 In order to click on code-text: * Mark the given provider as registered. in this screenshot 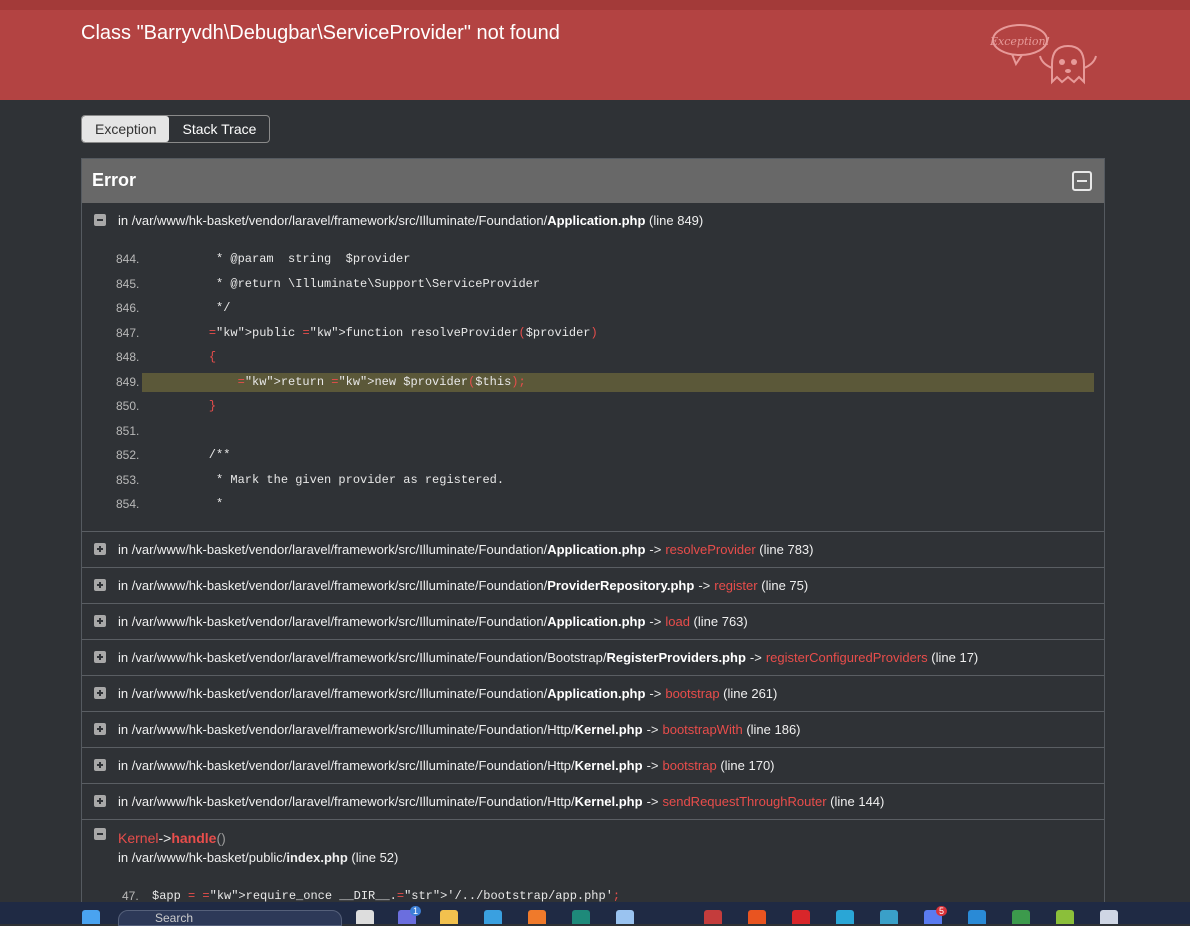, I will do `click(342, 479)`.